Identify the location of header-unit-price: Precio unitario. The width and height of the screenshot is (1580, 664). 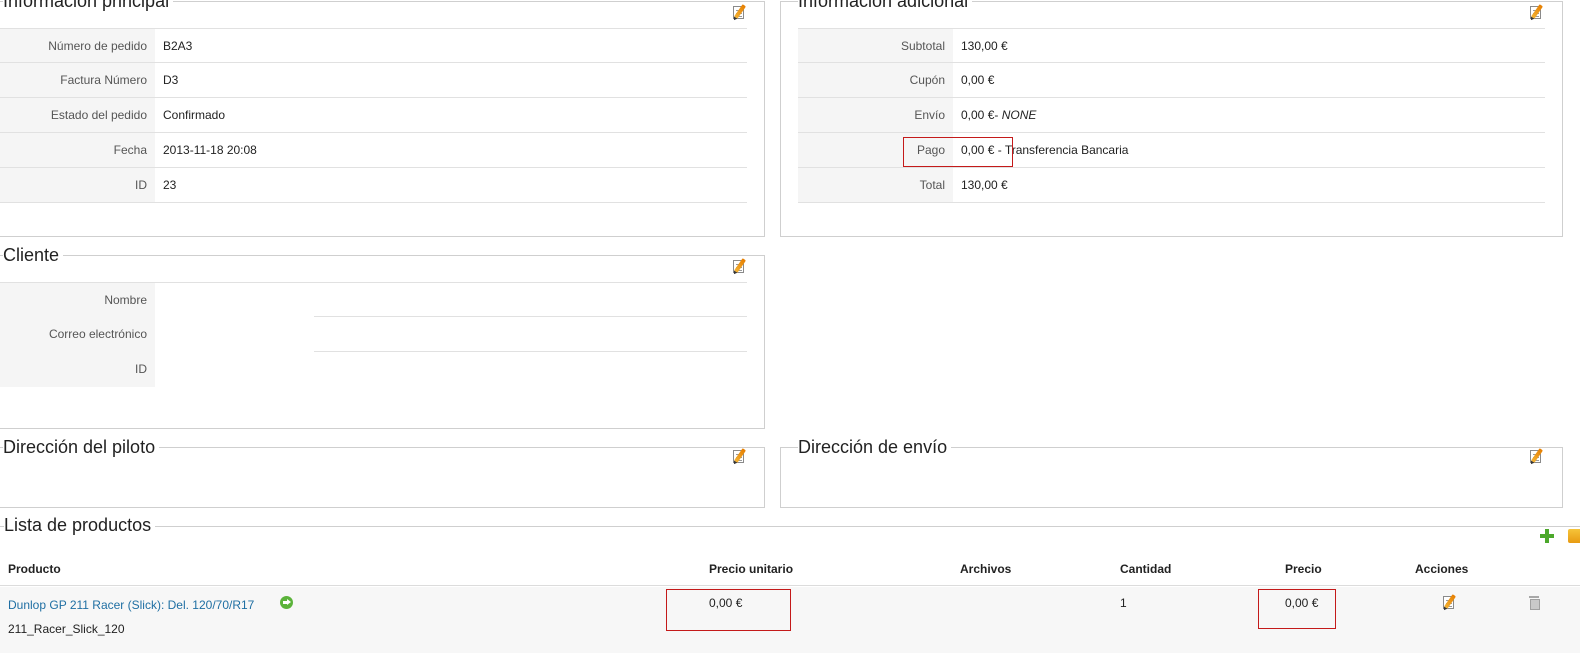
(751, 569).